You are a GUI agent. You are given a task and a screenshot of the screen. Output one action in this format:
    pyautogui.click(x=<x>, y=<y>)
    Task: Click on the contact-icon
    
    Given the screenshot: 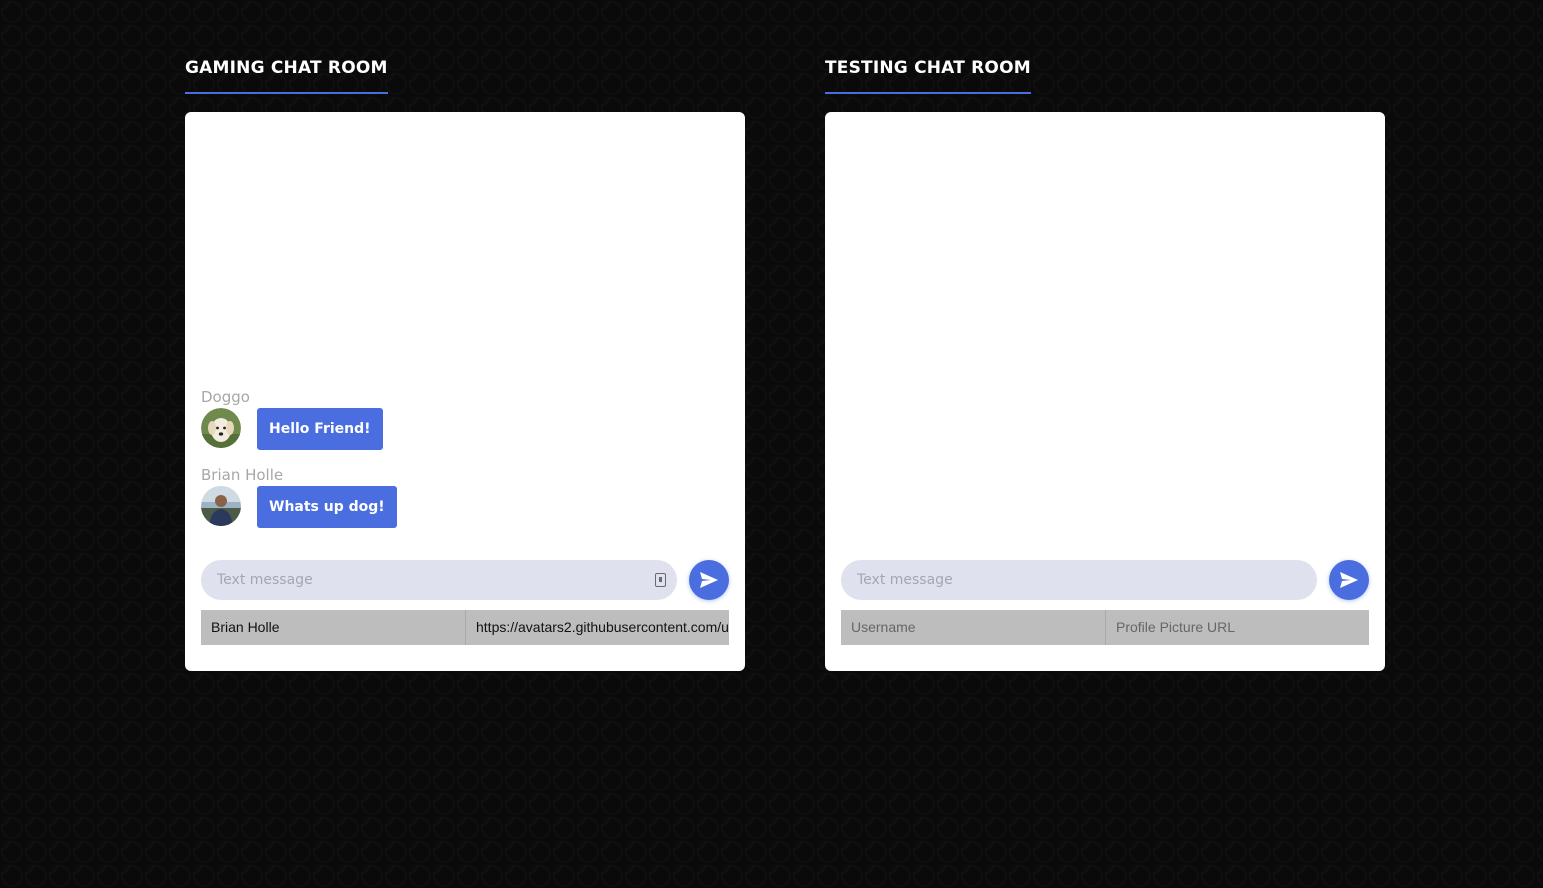 What is the action you would take?
    pyautogui.click(x=660, y=580)
    